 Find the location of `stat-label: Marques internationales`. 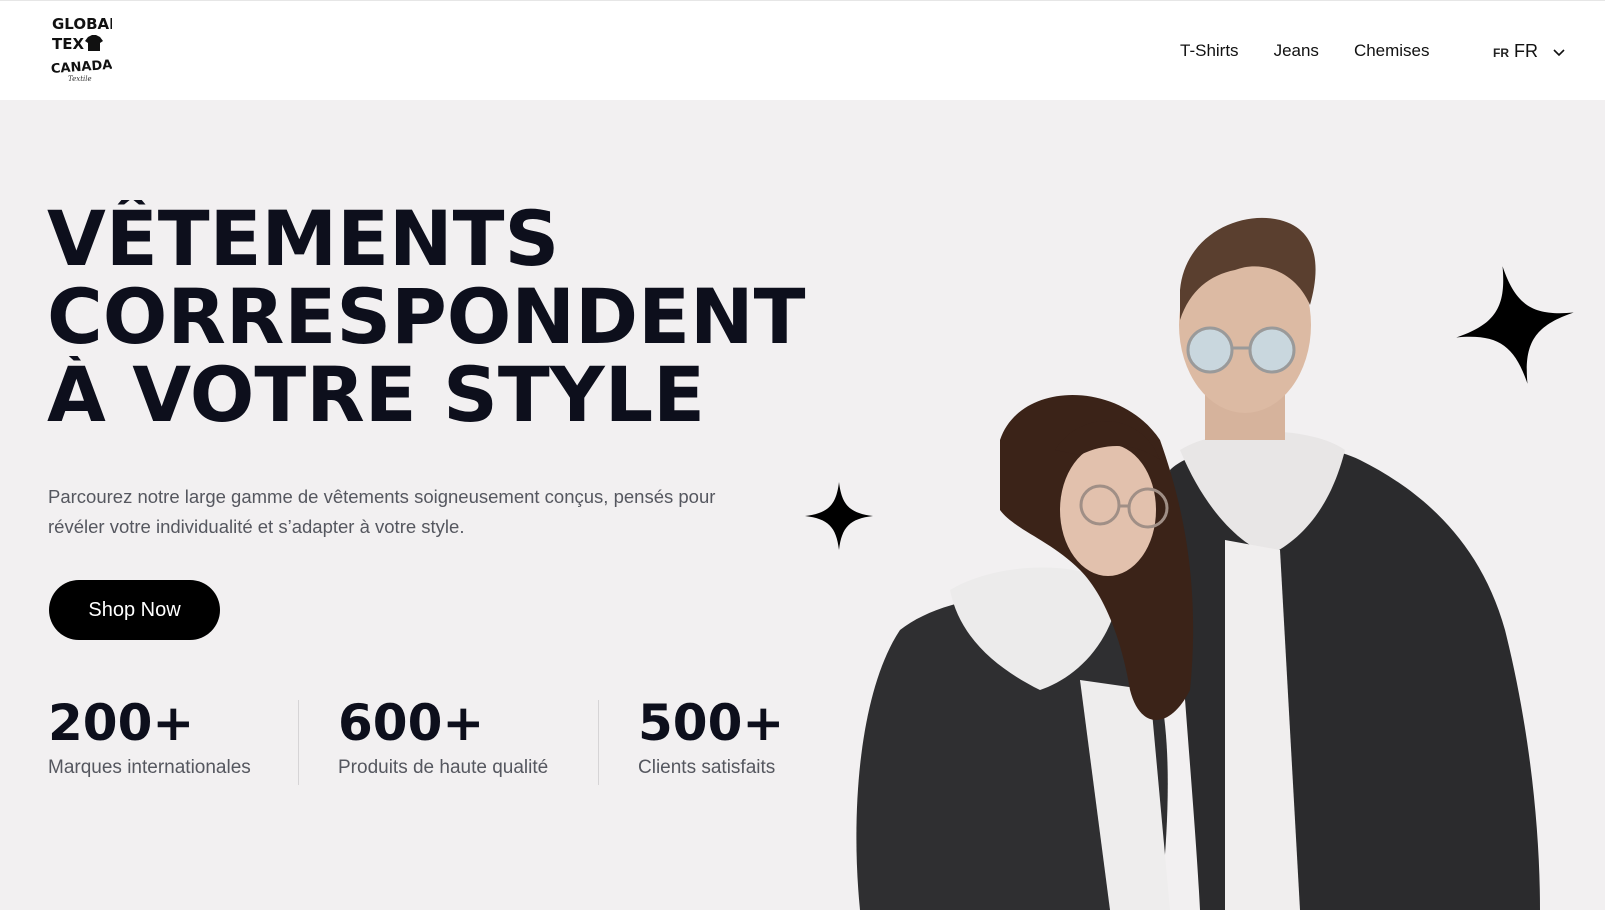

stat-label: Marques internationales is located at coordinates (149, 767).